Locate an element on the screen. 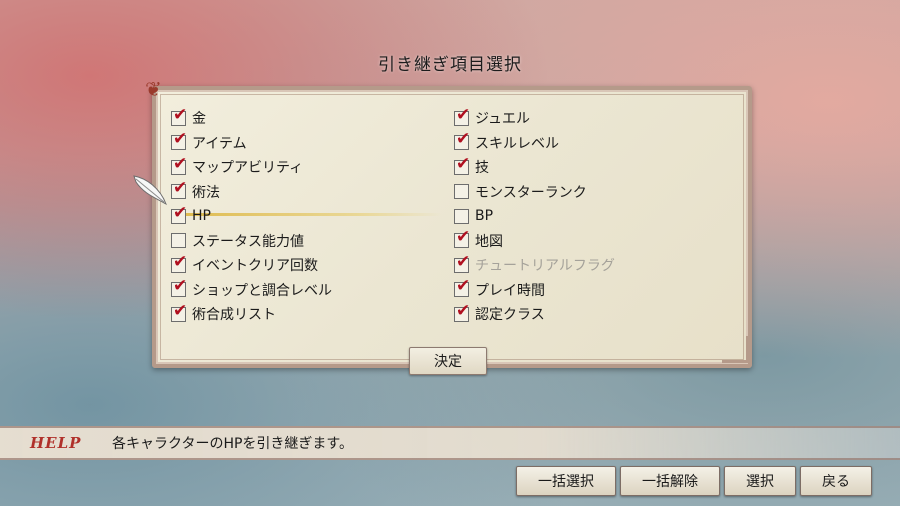 This screenshot has width=900, height=506. select-button: 選択 is located at coordinates (760, 481).